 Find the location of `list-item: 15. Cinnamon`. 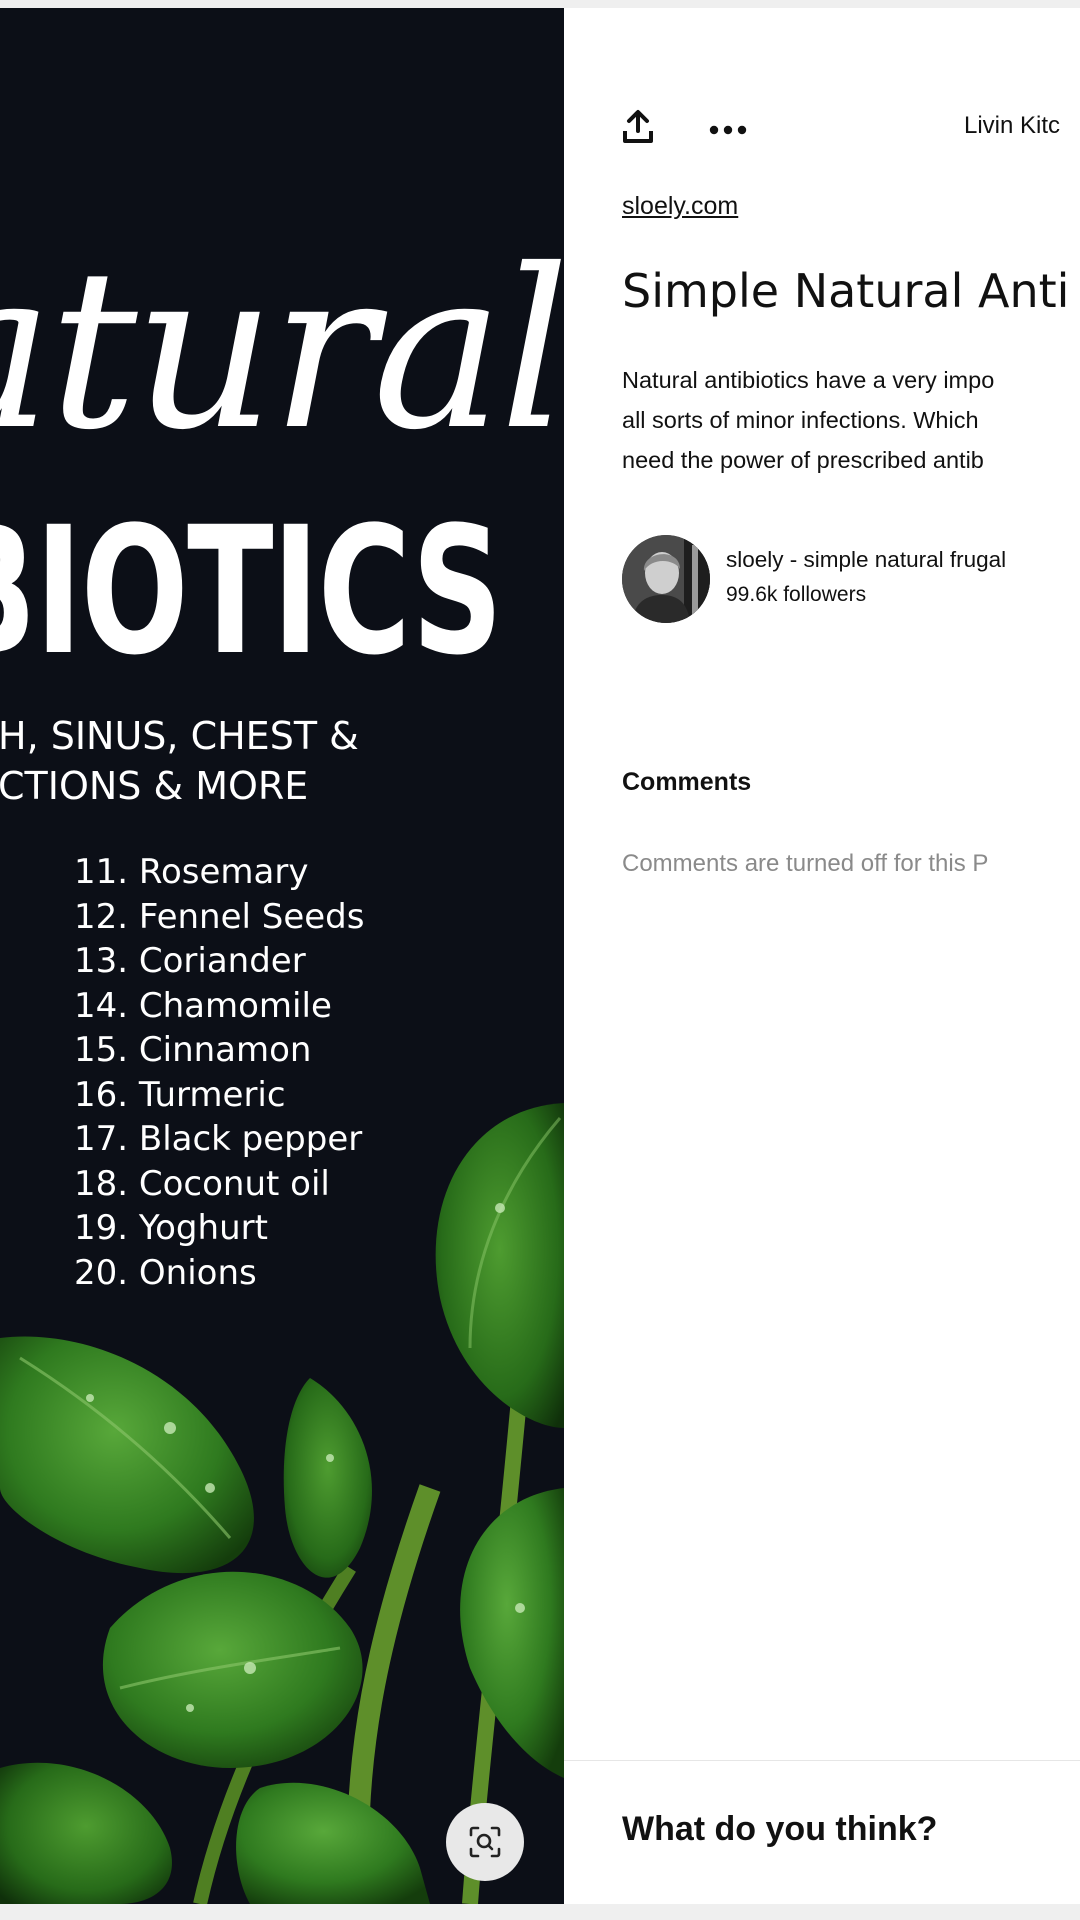

list-item: 15. Cinnamon is located at coordinates (193, 1050).